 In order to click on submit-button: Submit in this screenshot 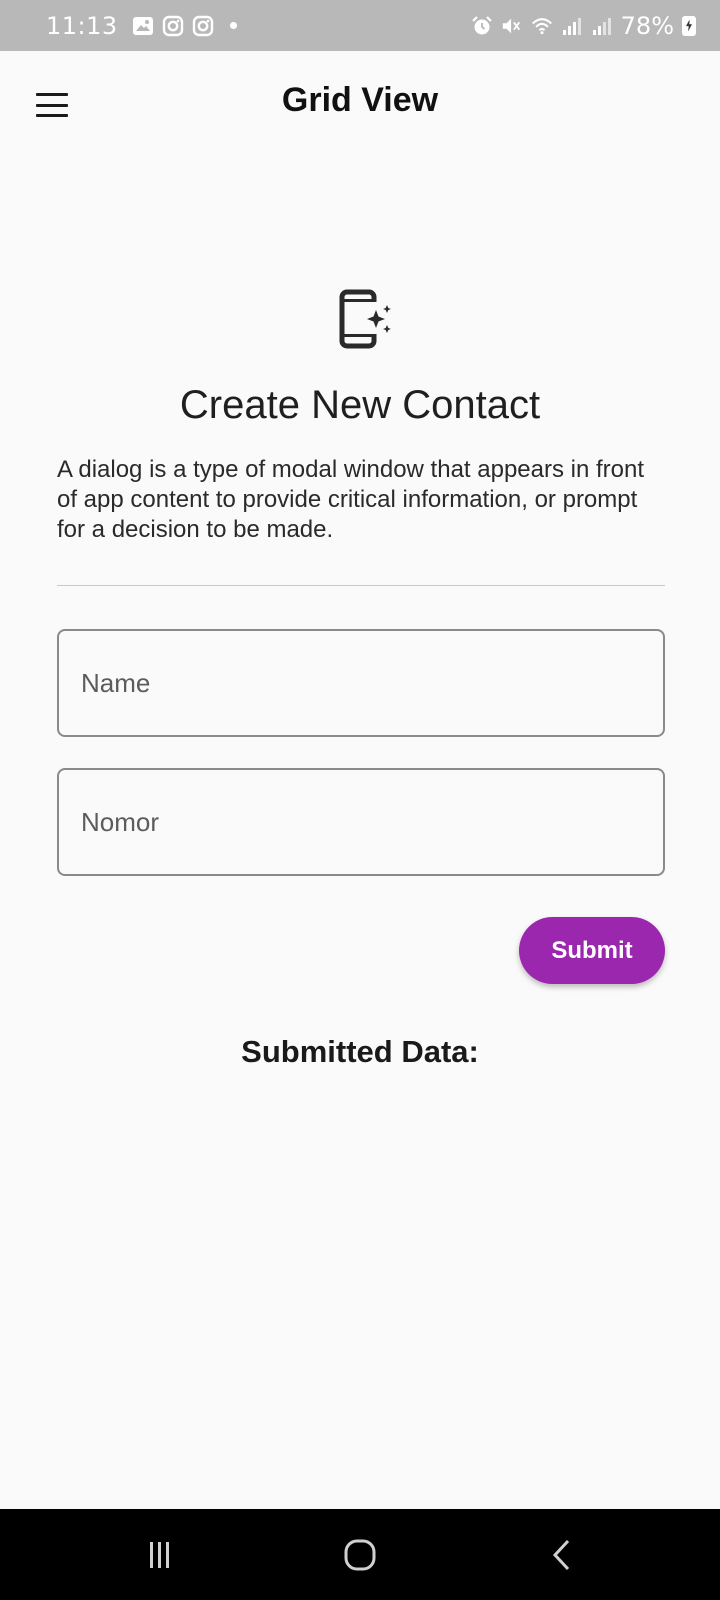, I will do `click(592, 950)`.